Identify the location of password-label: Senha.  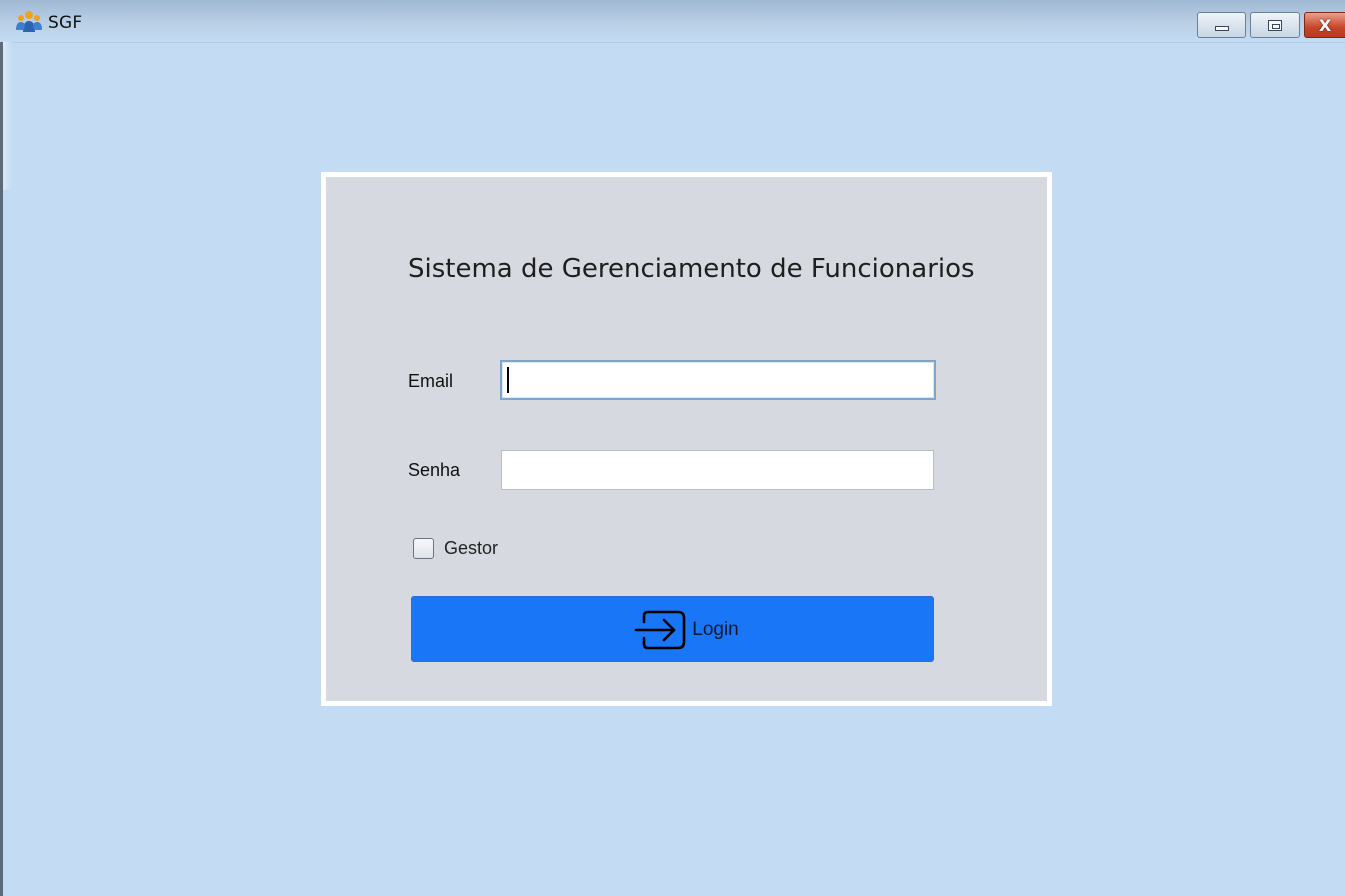
(434, 470).